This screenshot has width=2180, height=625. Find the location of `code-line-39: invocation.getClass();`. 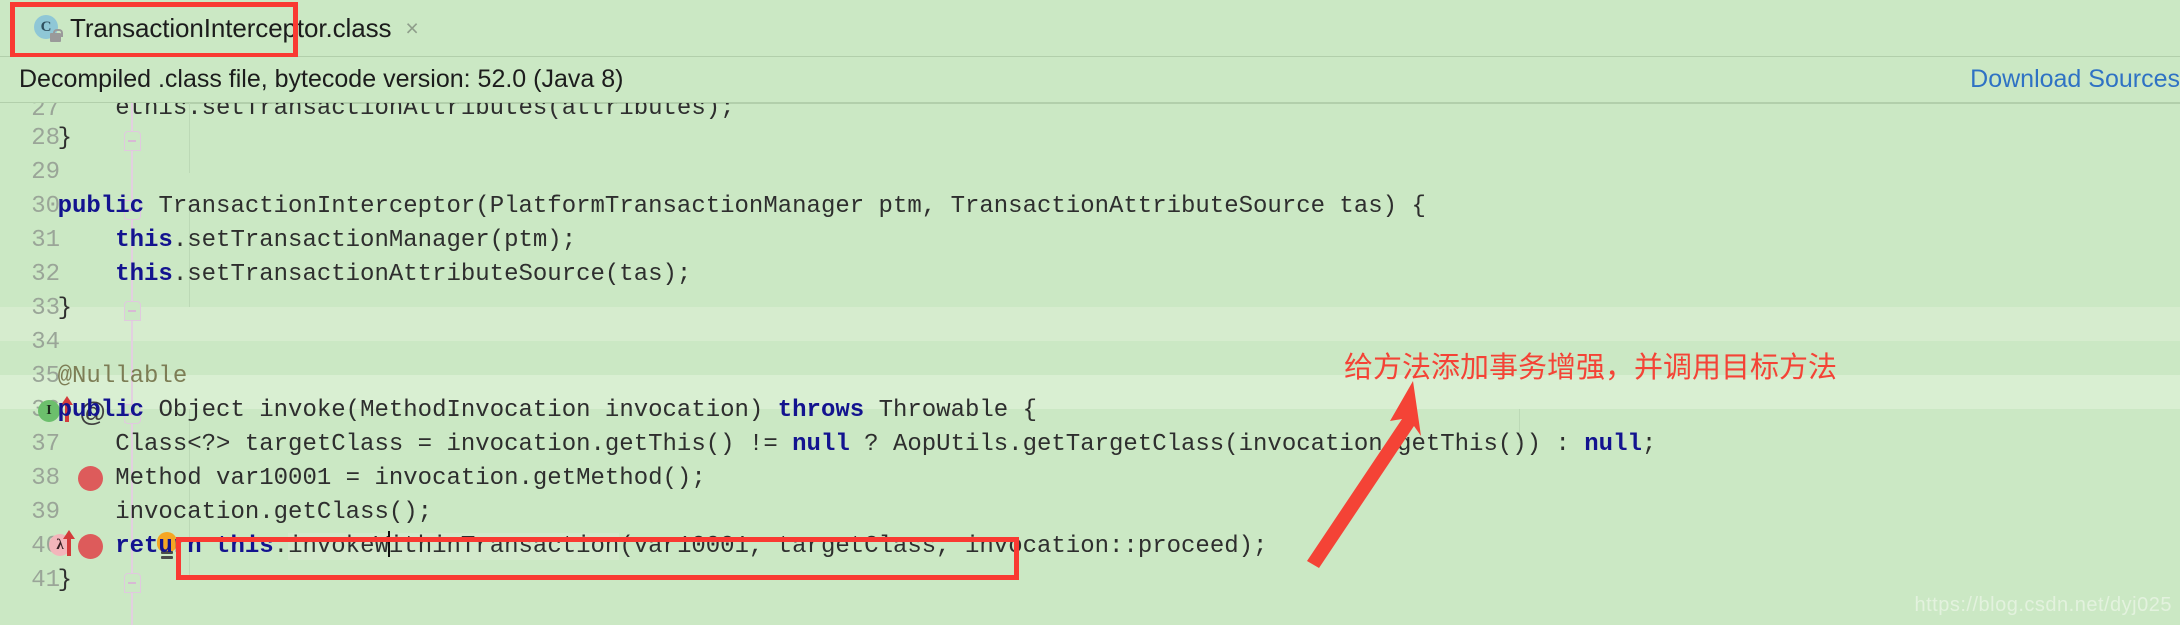

code-line-39: invocation.getClass(); is located at coordinates (216, 512).